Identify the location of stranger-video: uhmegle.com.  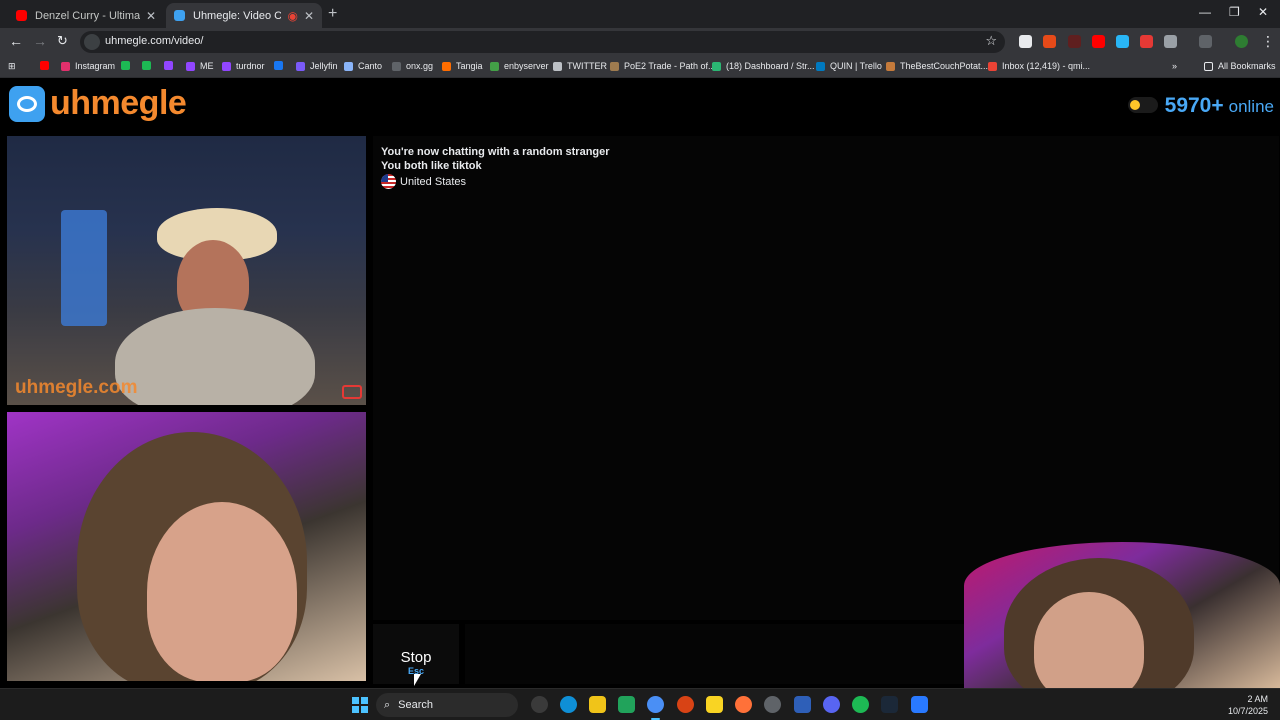
(186, 270).